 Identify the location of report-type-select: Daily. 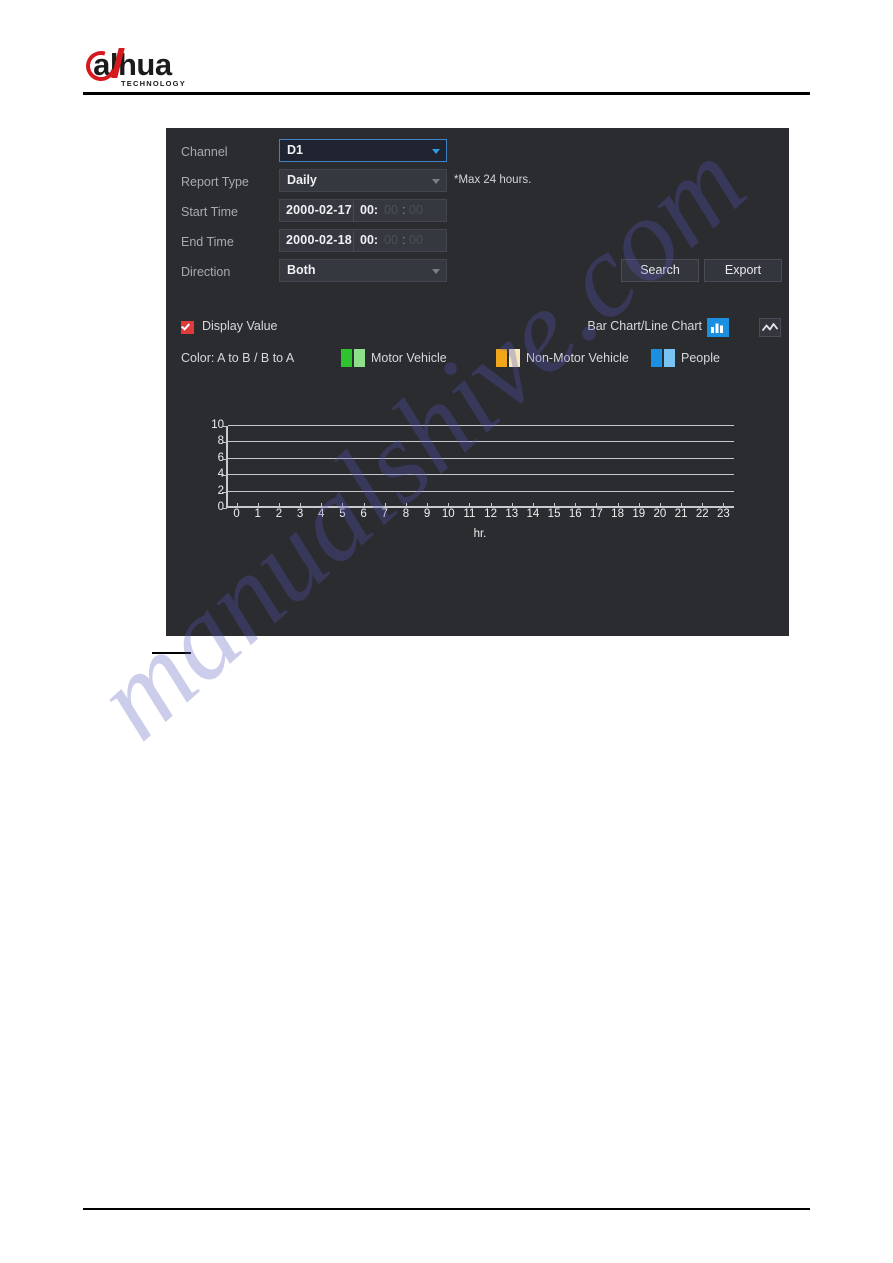
(363, 180).